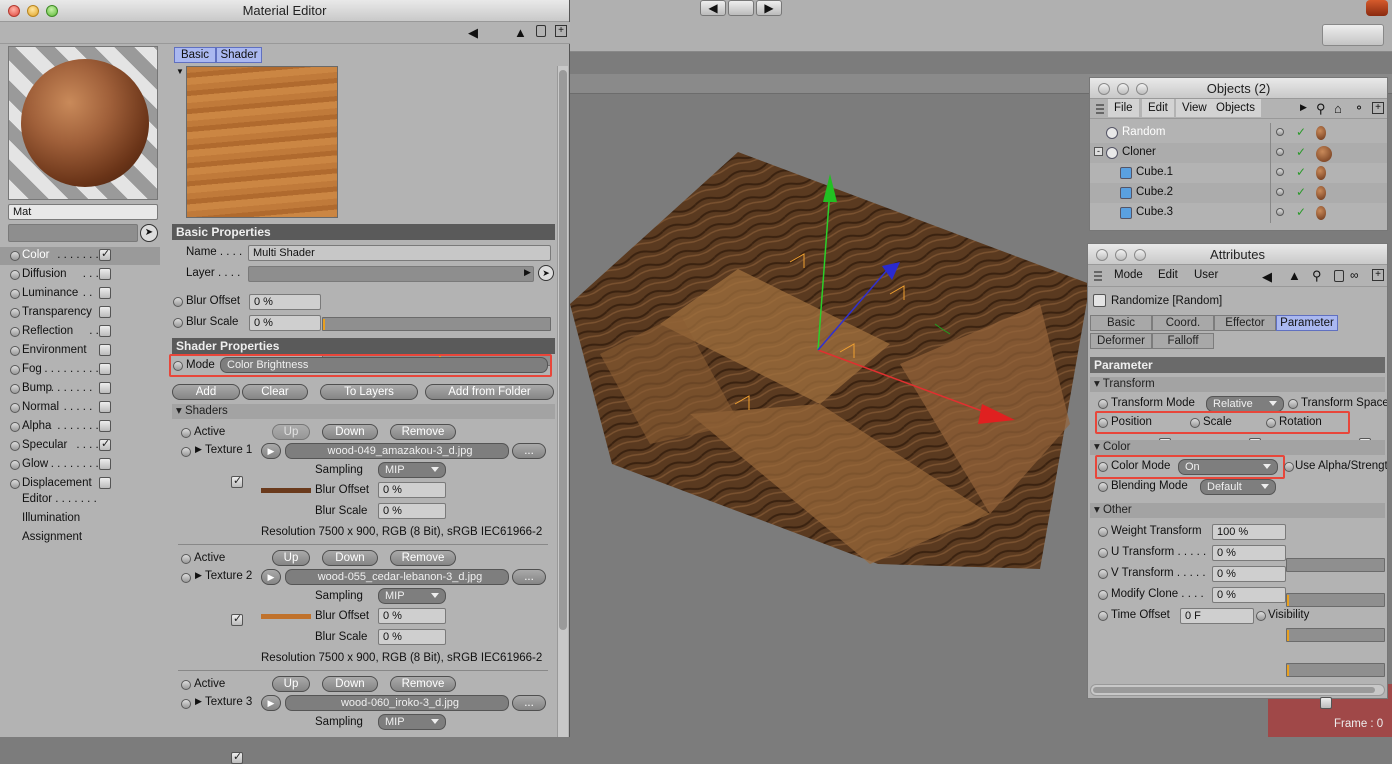  I want to click on texture-file-field: wood-055_cedar-lebanon-3_d.jpg, so click(397, 577).